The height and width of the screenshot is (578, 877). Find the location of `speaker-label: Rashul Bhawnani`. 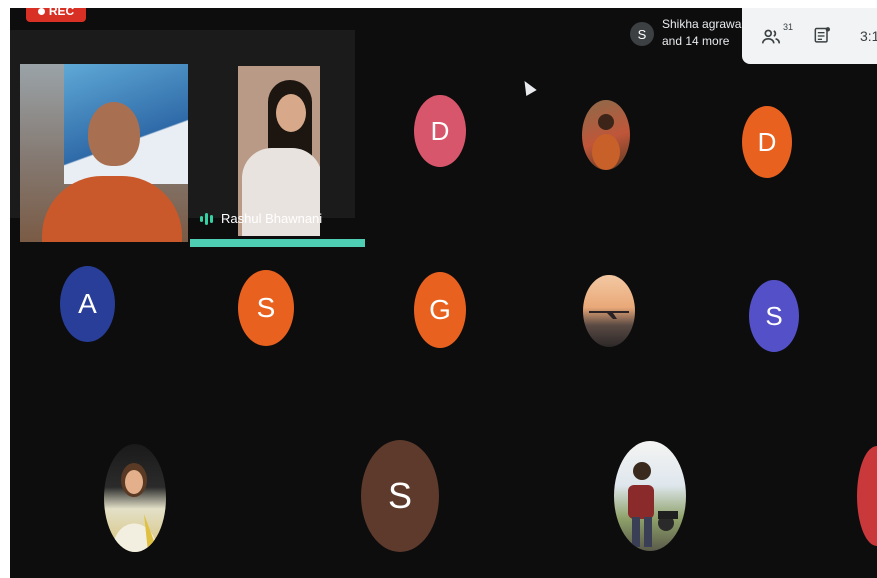

speaker-label: Rashul Bhawnani is located at coordinates (261, 218).